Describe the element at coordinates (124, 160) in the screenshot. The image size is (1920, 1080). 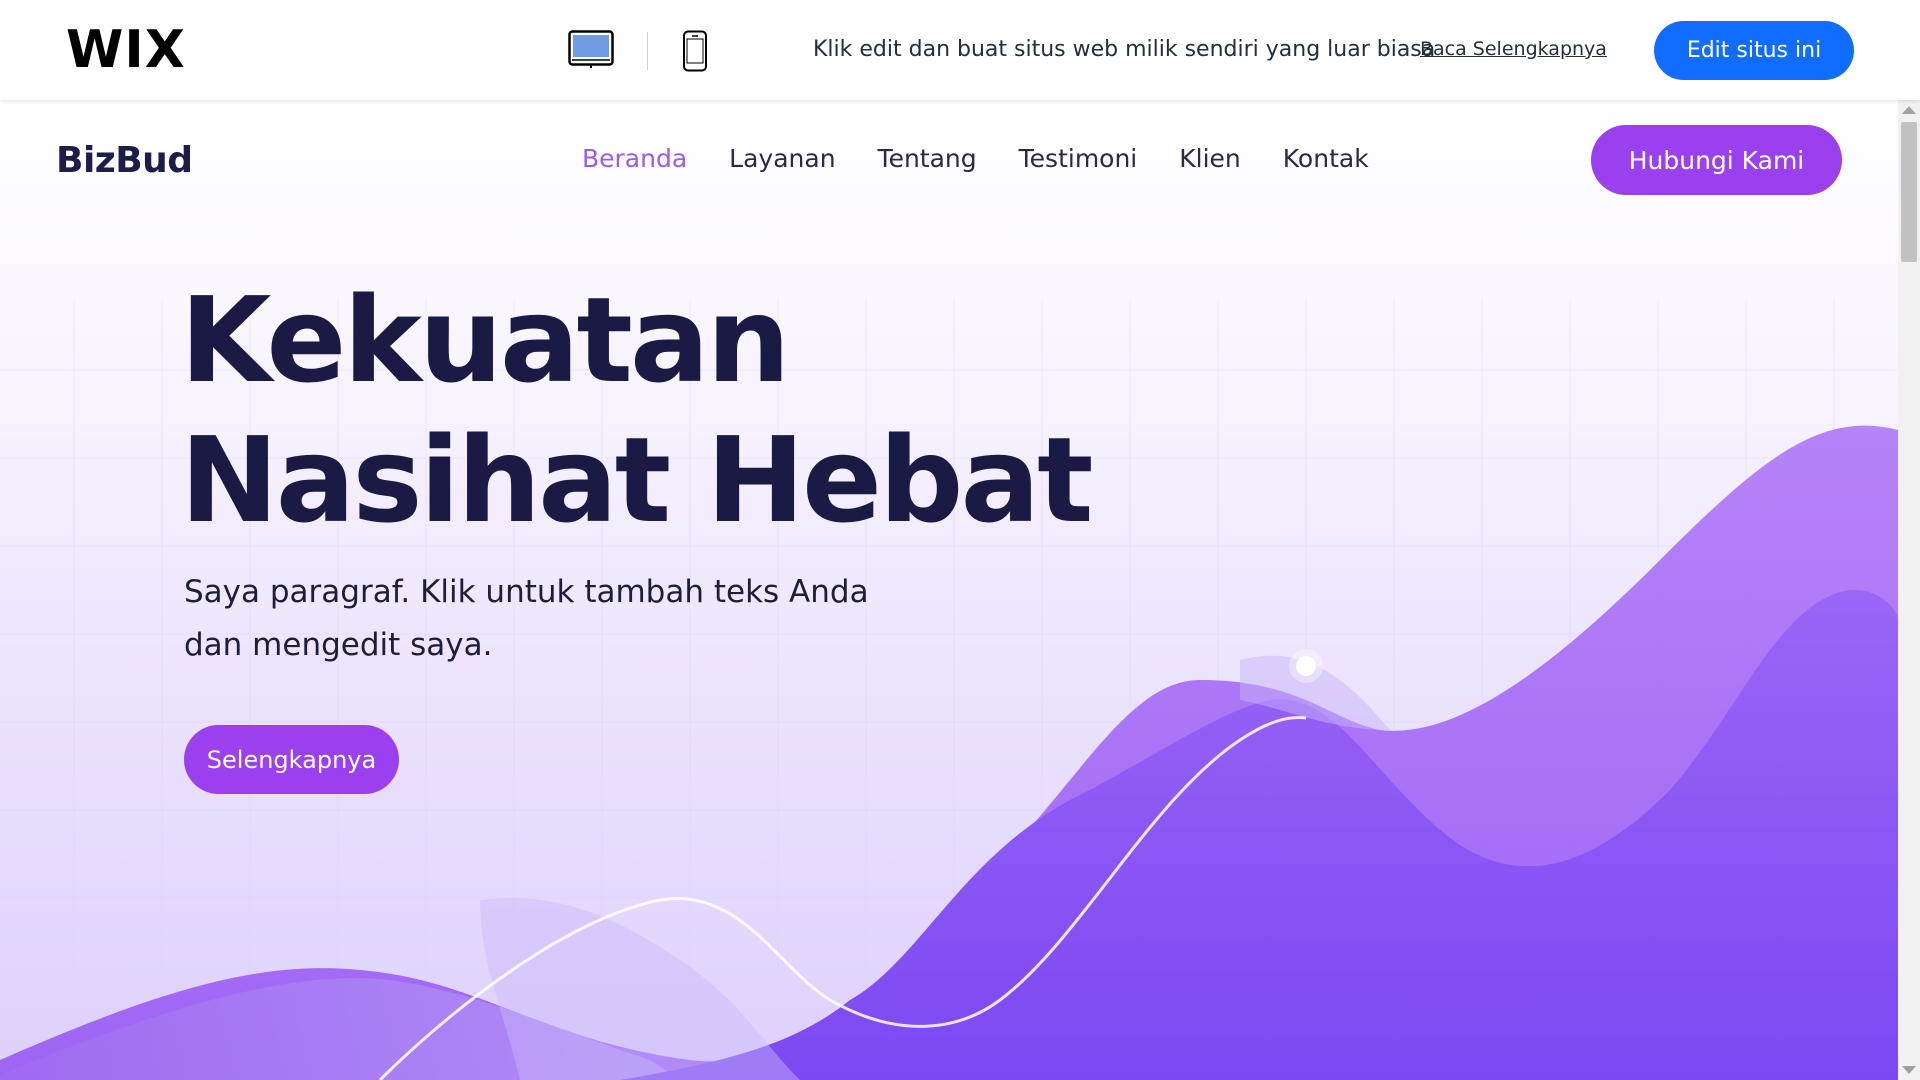
I see `site-brand-logo: BizBud` at that location.